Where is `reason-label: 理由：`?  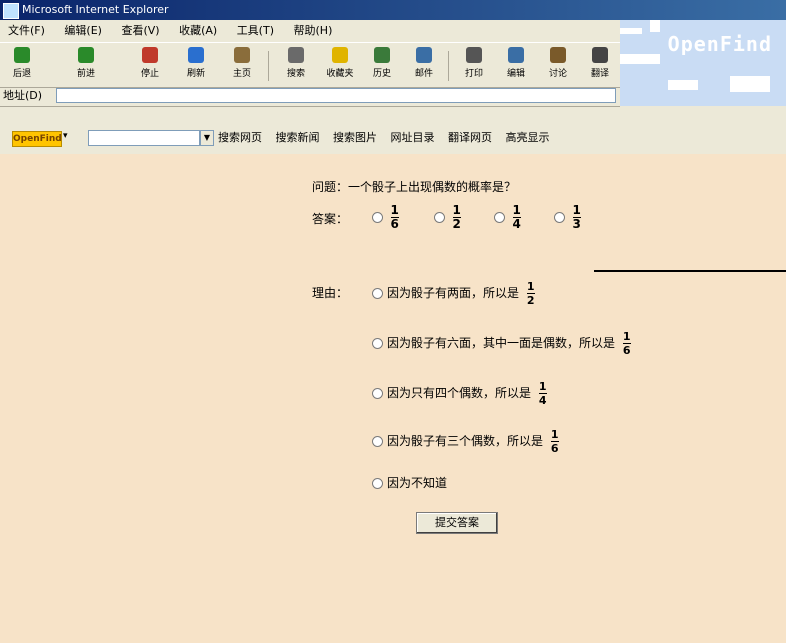
reason-label: 理由： is located at coordinates (330, 293).